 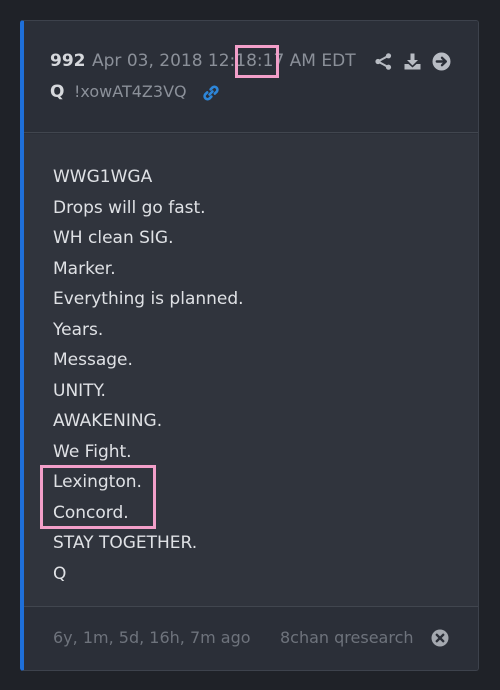 I want to click on post-line: UNITY., so click(x=79, y=391).